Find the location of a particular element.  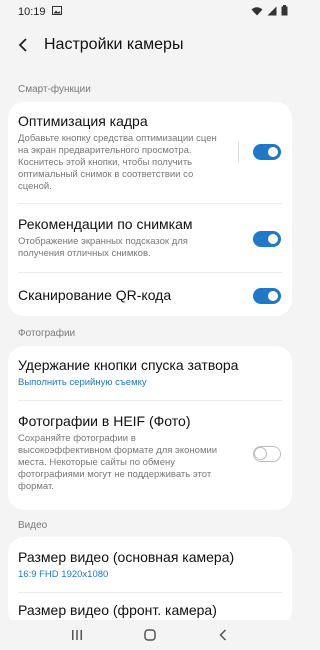

home-icon is located at coordinates (150, 635).